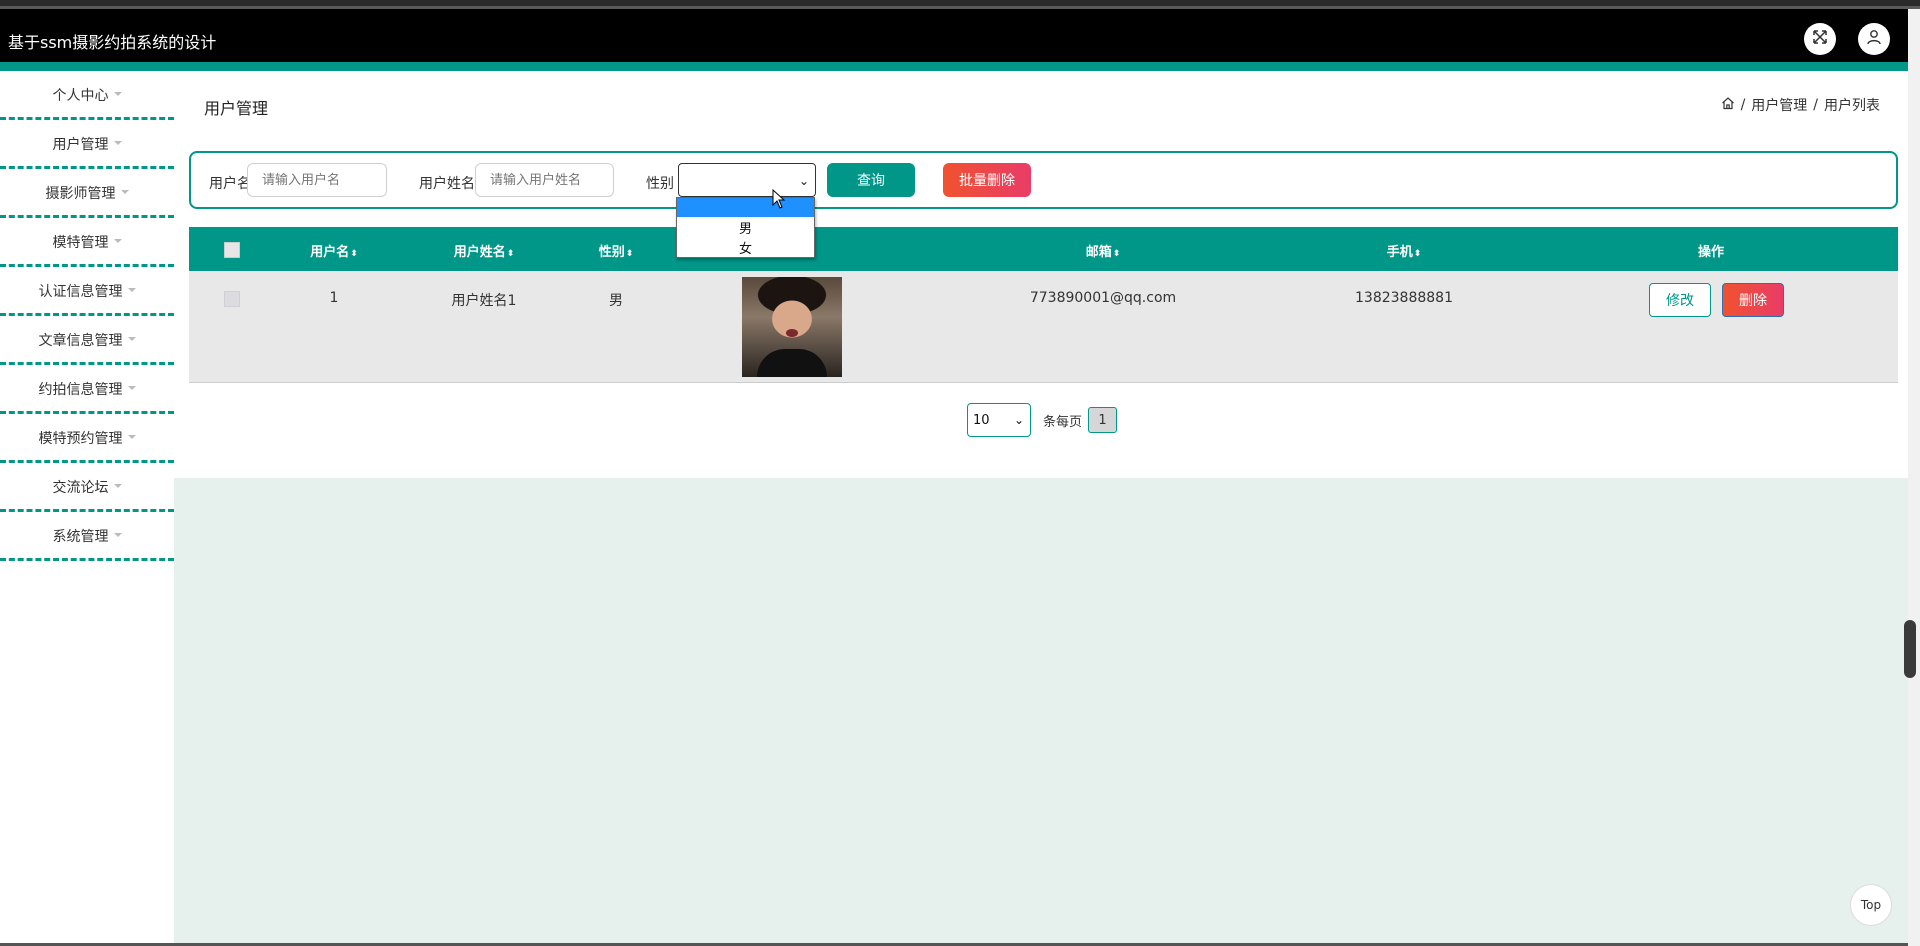 The height and width of the screenshot is (946, 1920). What do you see at coordinates (779, 200) in the screenshot?
I see `mouse-cursor-icon` at bounding box center [779, 200].